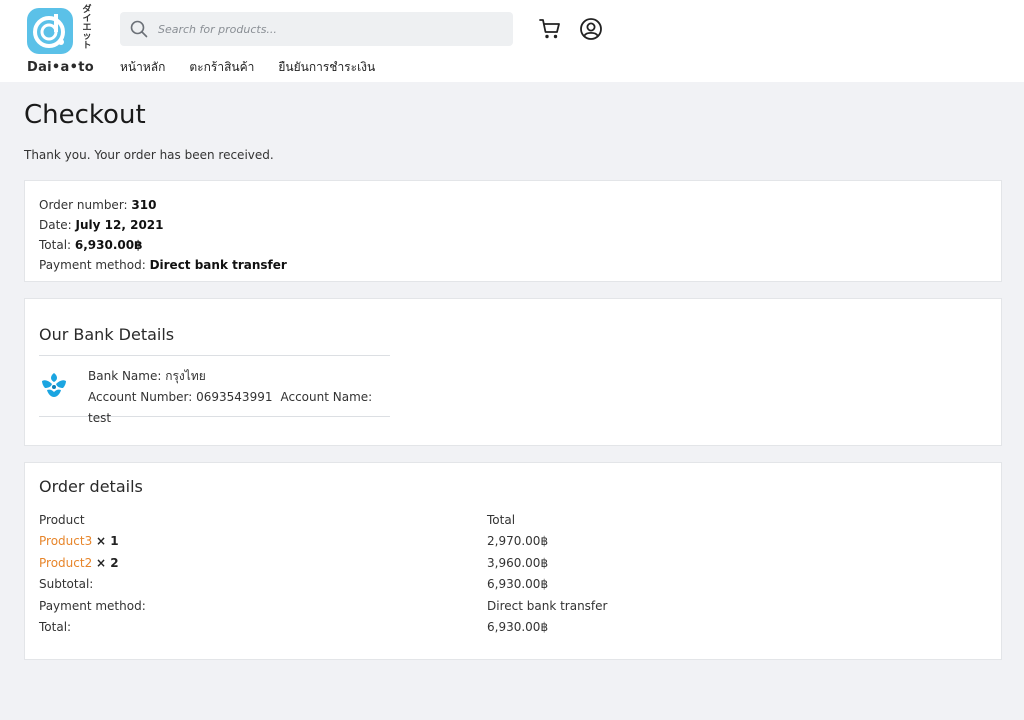 The image size is (1024, 720). Describe the element at coordinates (107, 541) in the screenshot. I see `item-quantity: × 1` at that location.